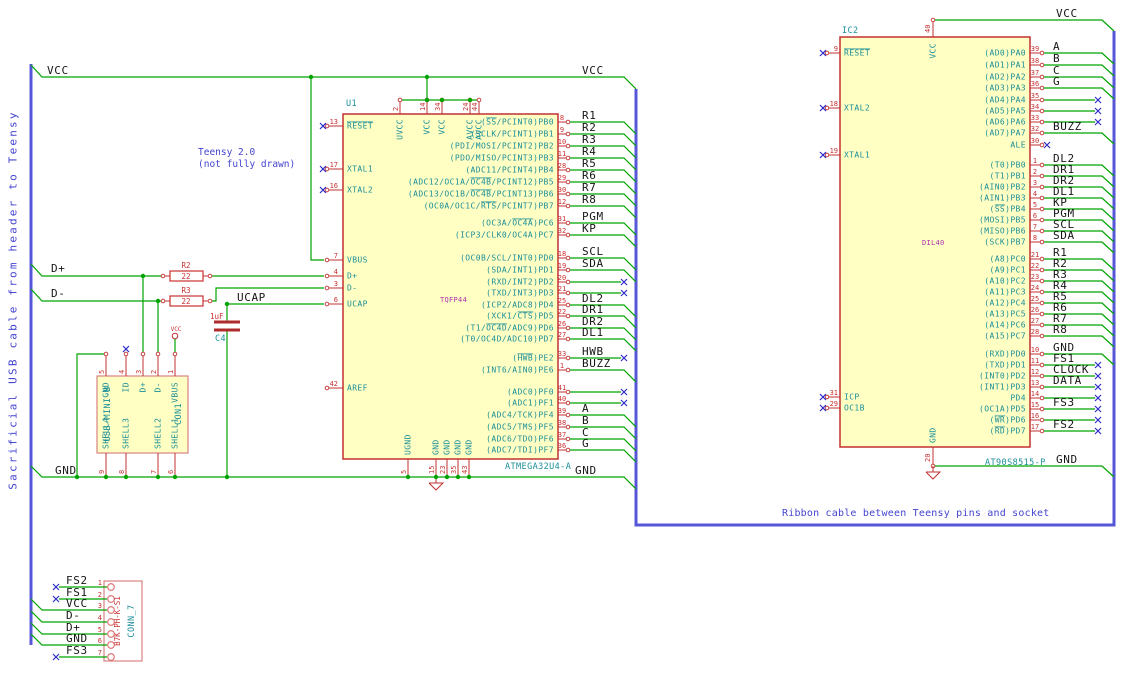 This screenshot has width=1131, height=690. Describe the element at coordinates (334, 186) in the screenshot. I see `pin-number: 16` at that location.